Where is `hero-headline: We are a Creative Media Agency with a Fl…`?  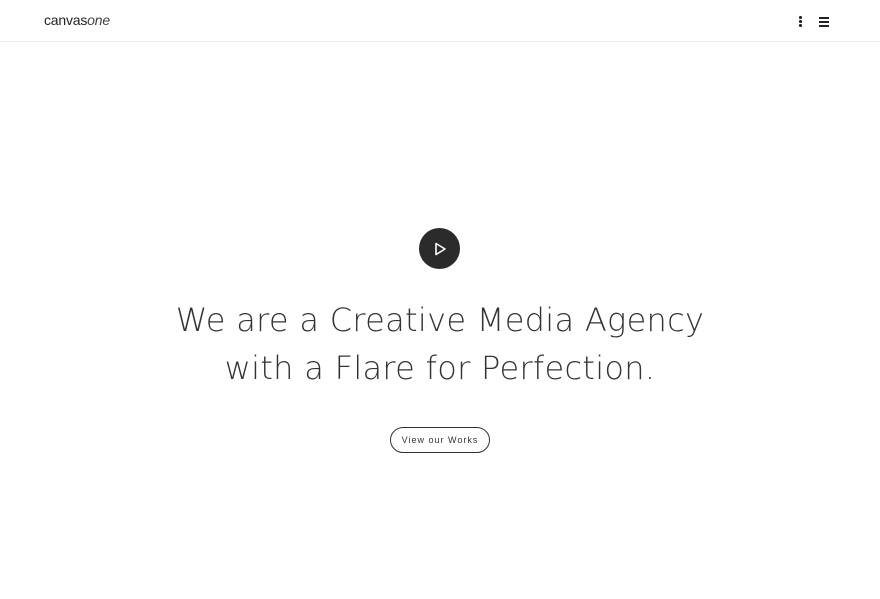
hero-headline: We are a Creative Media Agency with a Fl… is located at coordinates (440, 344).